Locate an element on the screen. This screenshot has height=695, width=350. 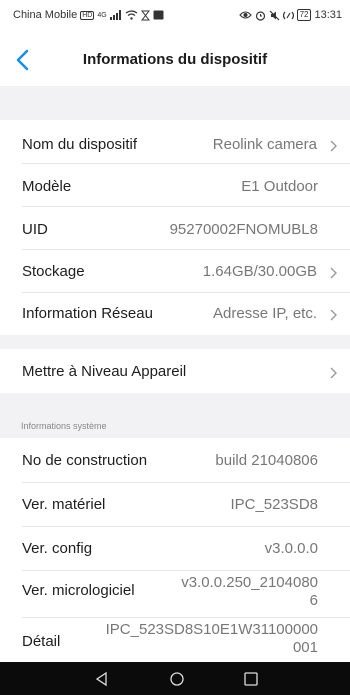
storage-label: Stockage is located at coordinates (53, 271).